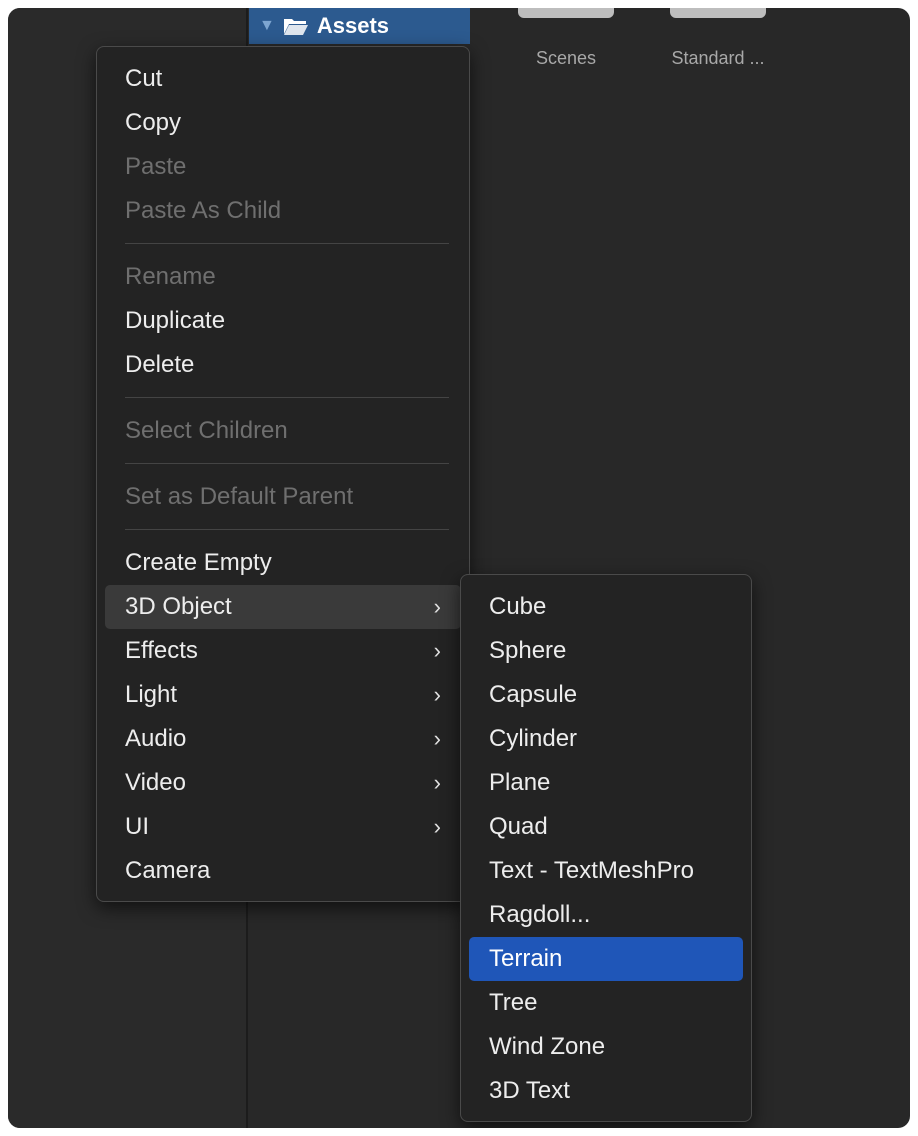  What do you see at coordinates (283, 827) in the screenshot?
I see `menu-item-ui: UI ›` at bounding box center [283, 827].